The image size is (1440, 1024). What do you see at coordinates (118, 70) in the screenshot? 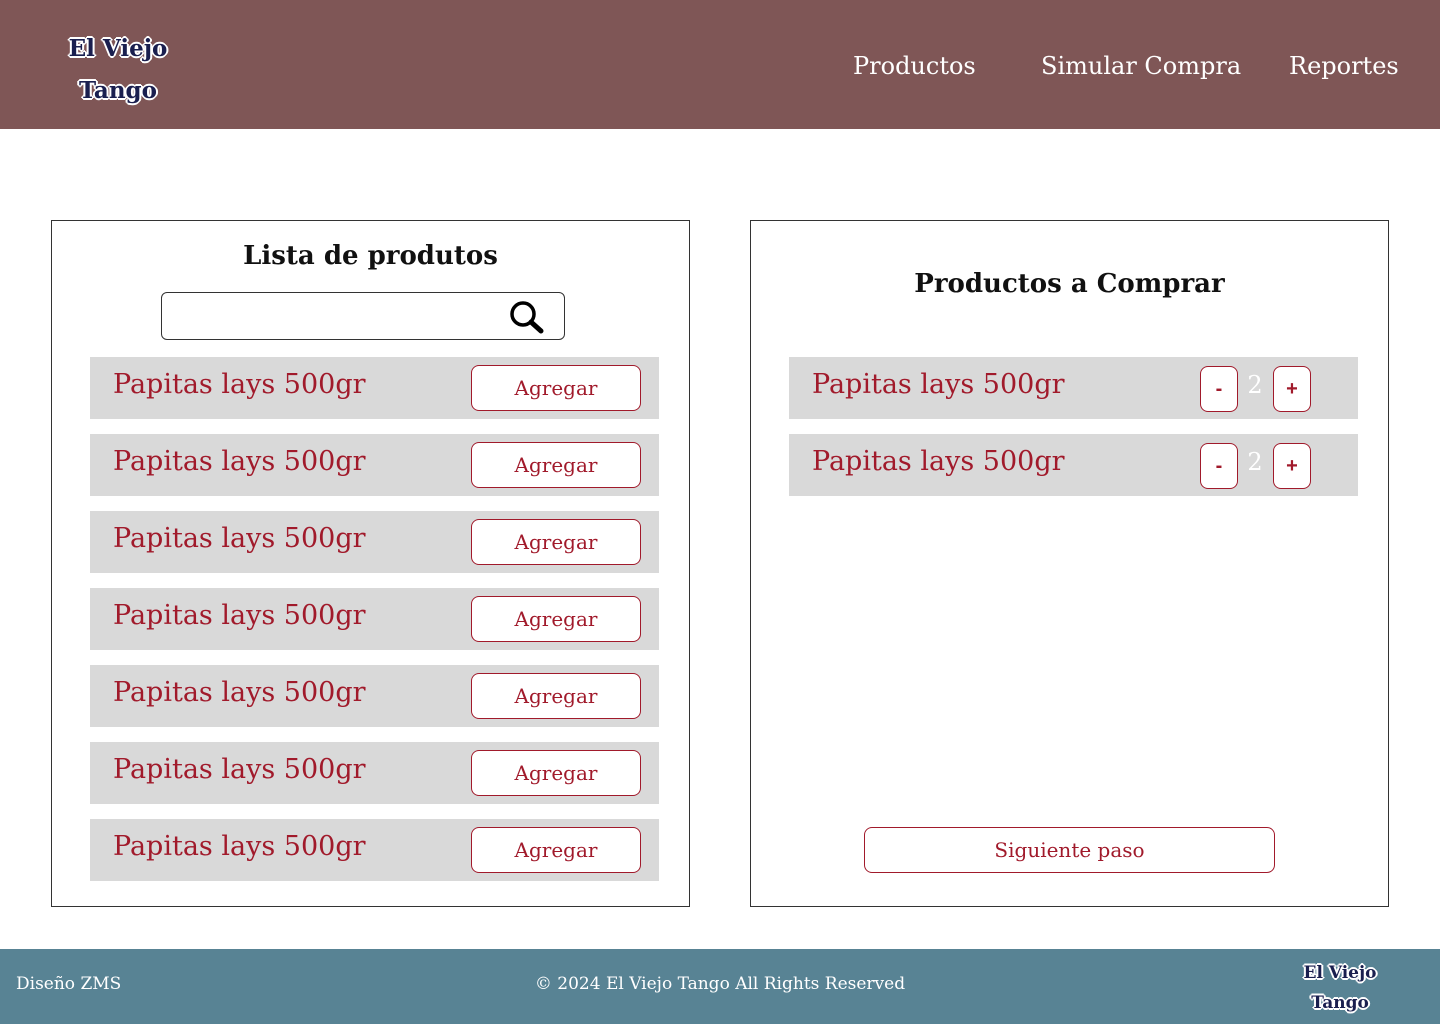
I see `brand-logo: El Viejo Tango` at bounding box center [118, 70].